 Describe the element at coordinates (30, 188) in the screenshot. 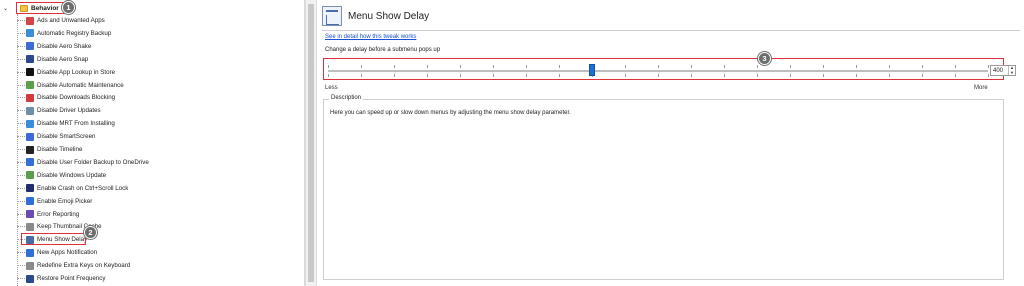

I see `crash-icon` at that location.